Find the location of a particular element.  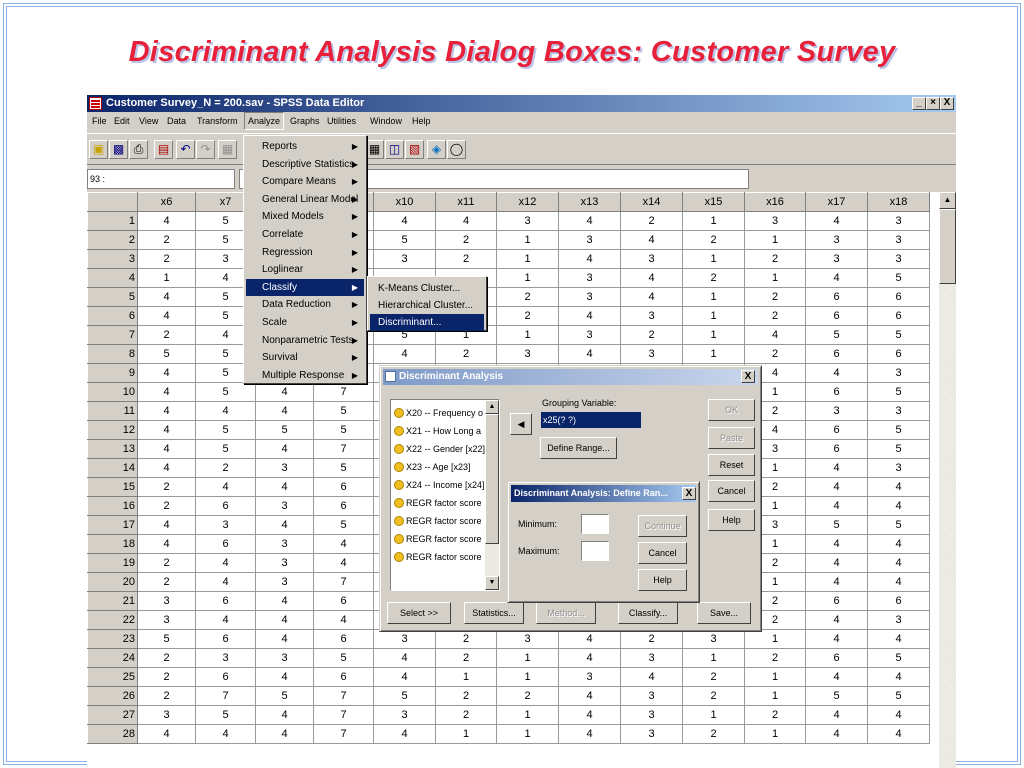

row-header: 12 is located at coordinates (112, 430).